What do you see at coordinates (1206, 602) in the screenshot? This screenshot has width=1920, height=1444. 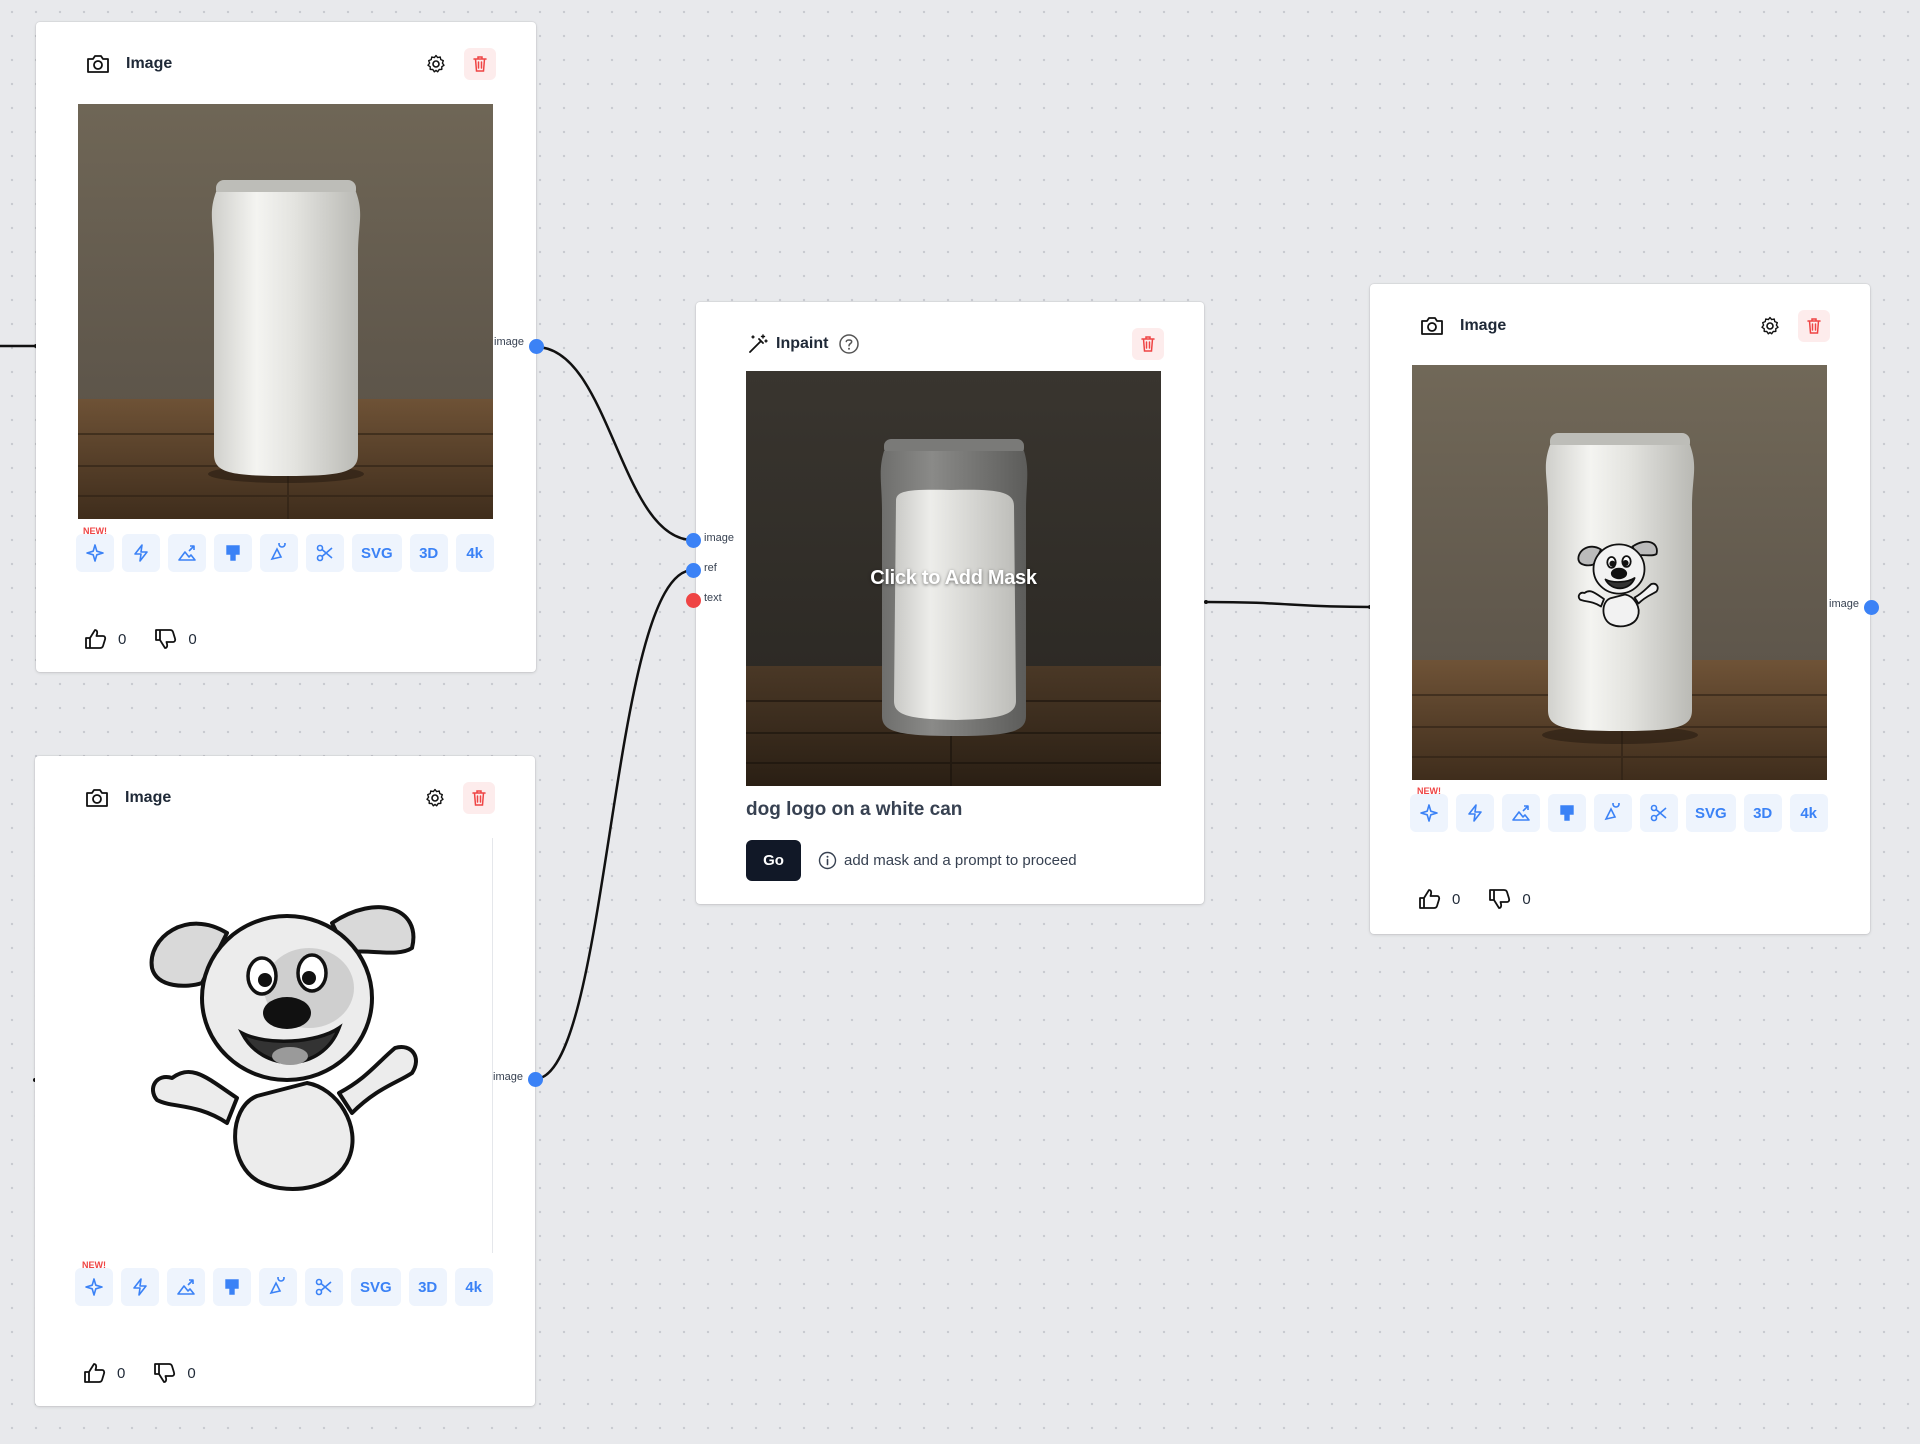 I see `wire-endpoint` at bounding box center [1206, 602].